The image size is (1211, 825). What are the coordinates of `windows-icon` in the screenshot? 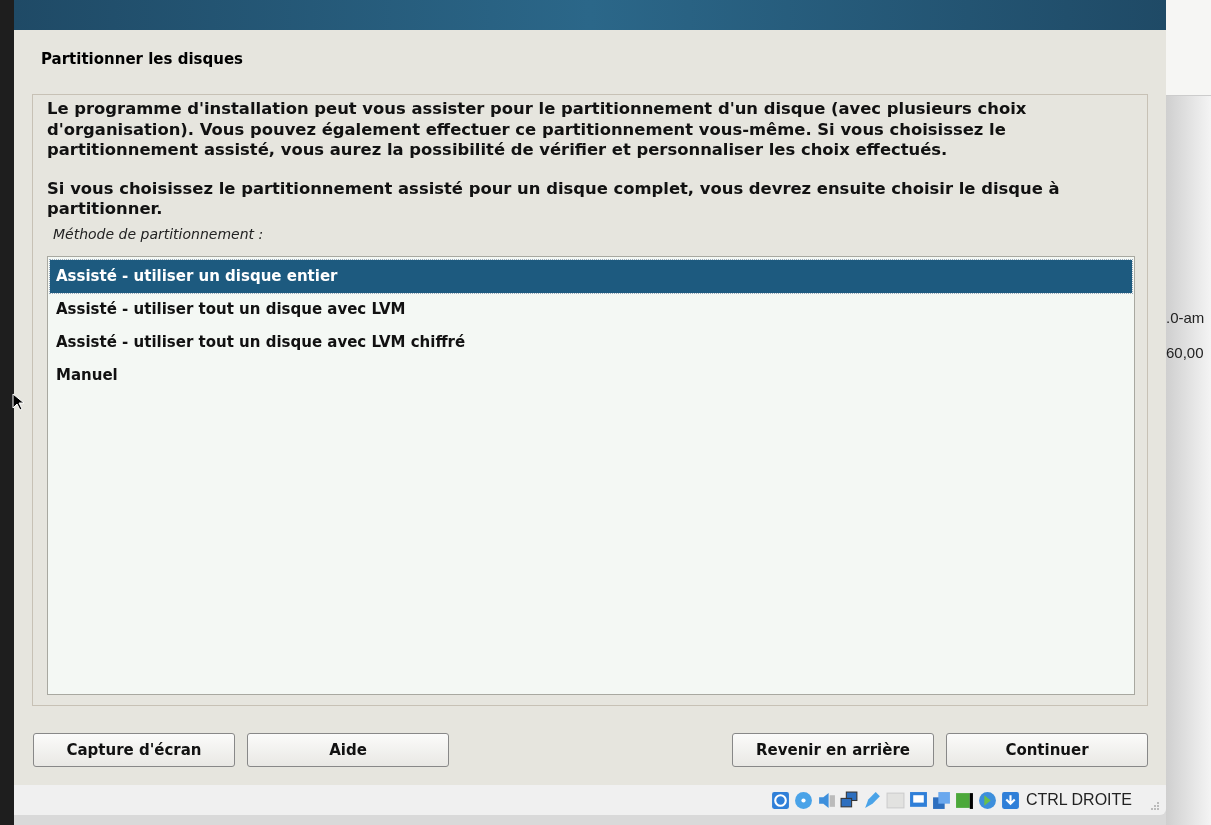 It's located at (941, 800).